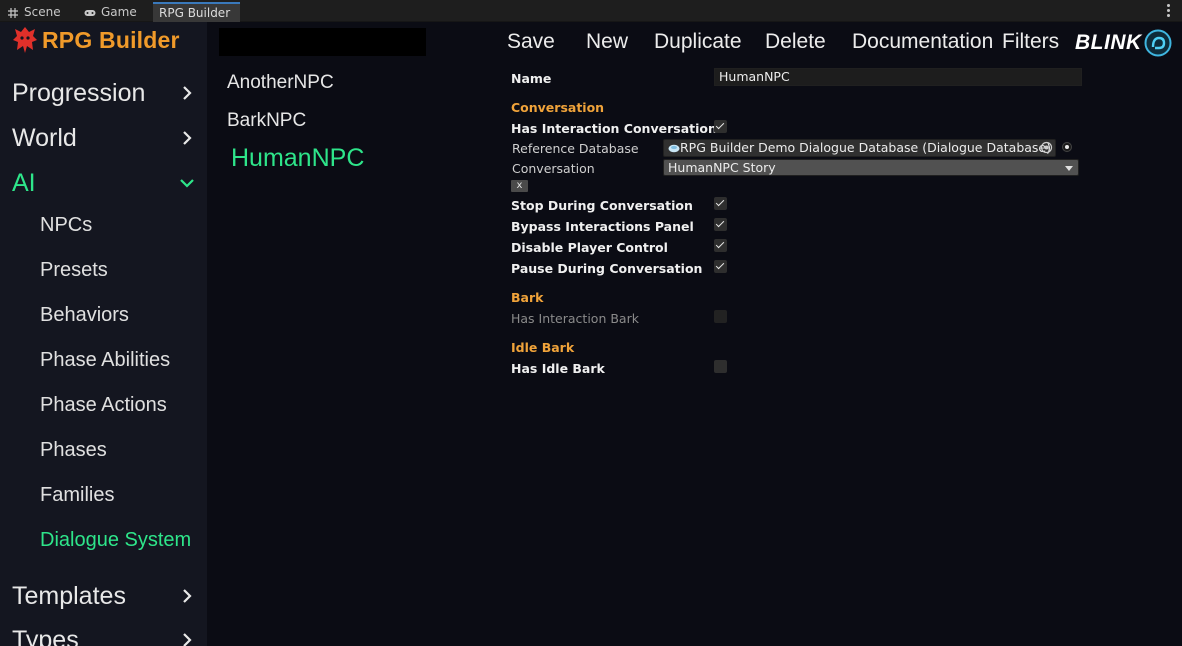 The image size is (1182, 646). I want to click on tab-rpg-builder-label: RPG Builder, so click(195, 12).